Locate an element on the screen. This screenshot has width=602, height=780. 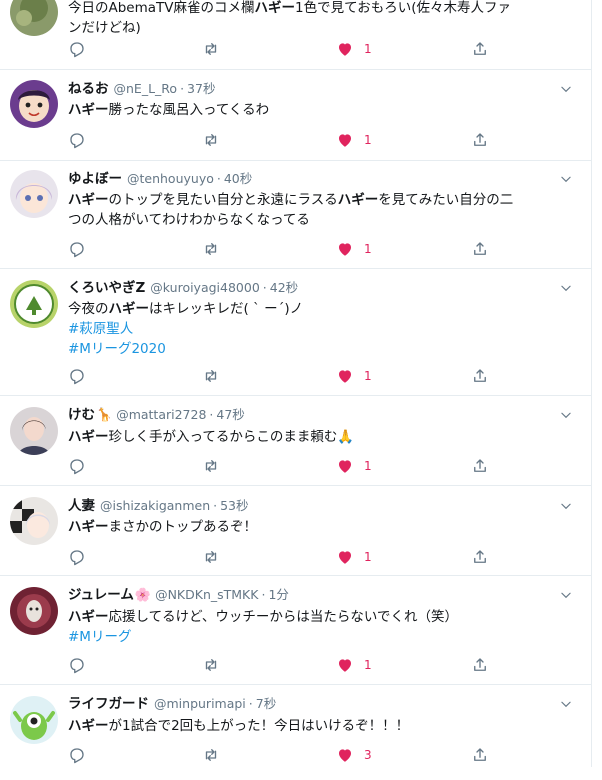
tweet-actions: 1 is located at coordinates (283, 249).